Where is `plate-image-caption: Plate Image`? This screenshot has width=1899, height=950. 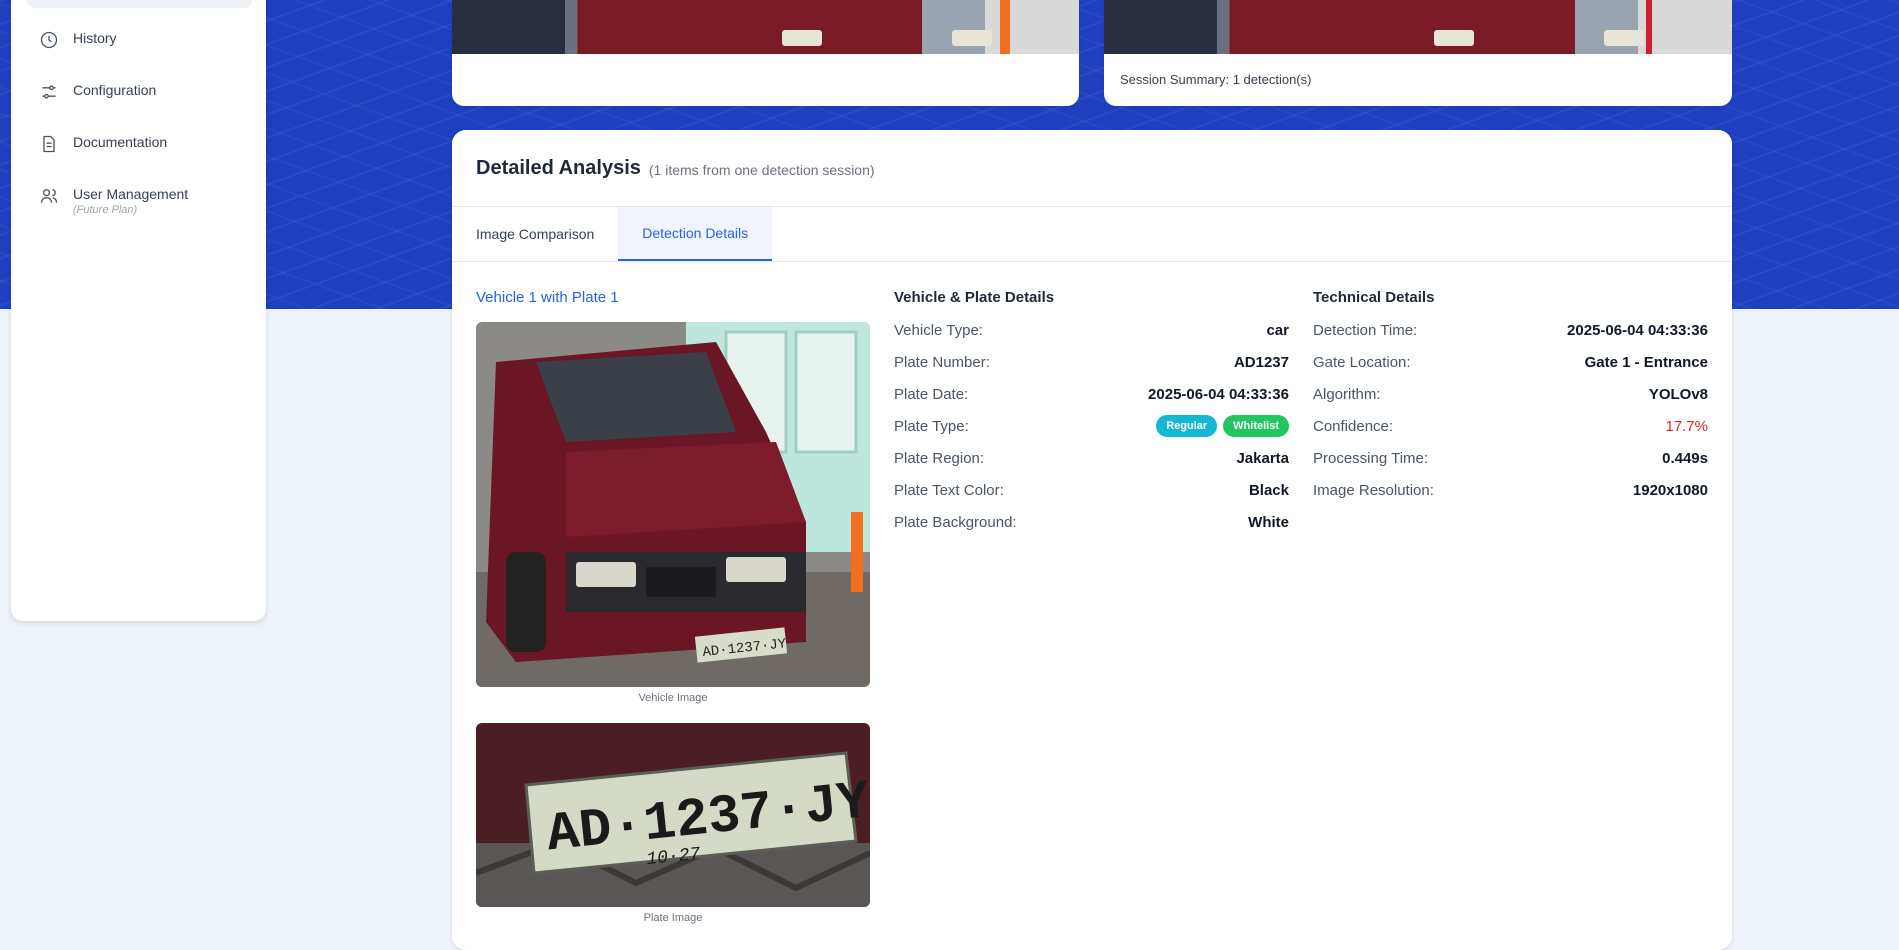 plate-image-caption: Plate Image is located at coordinates (673, 918).